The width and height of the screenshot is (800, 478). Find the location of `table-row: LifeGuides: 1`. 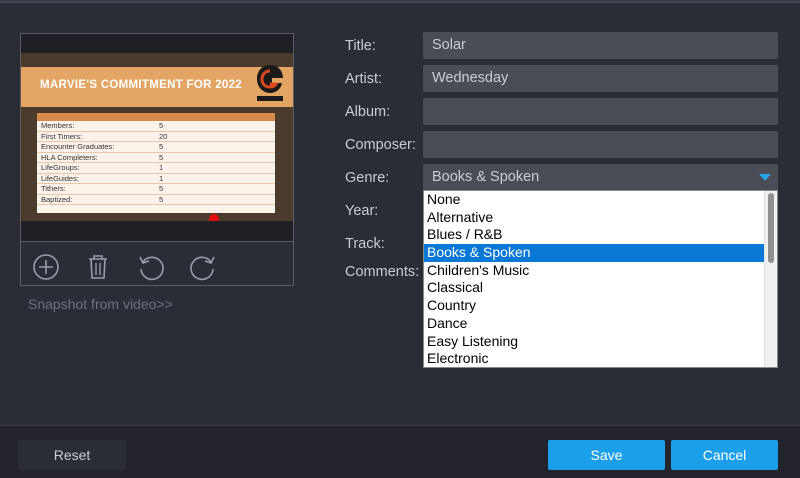

table-row: LifeGuides: 1 is located at coordinates (156, 179).